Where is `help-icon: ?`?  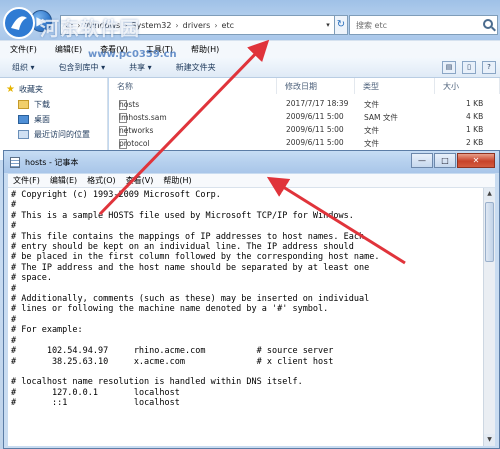
help-icon: ? is located at coordinates (489, 67).